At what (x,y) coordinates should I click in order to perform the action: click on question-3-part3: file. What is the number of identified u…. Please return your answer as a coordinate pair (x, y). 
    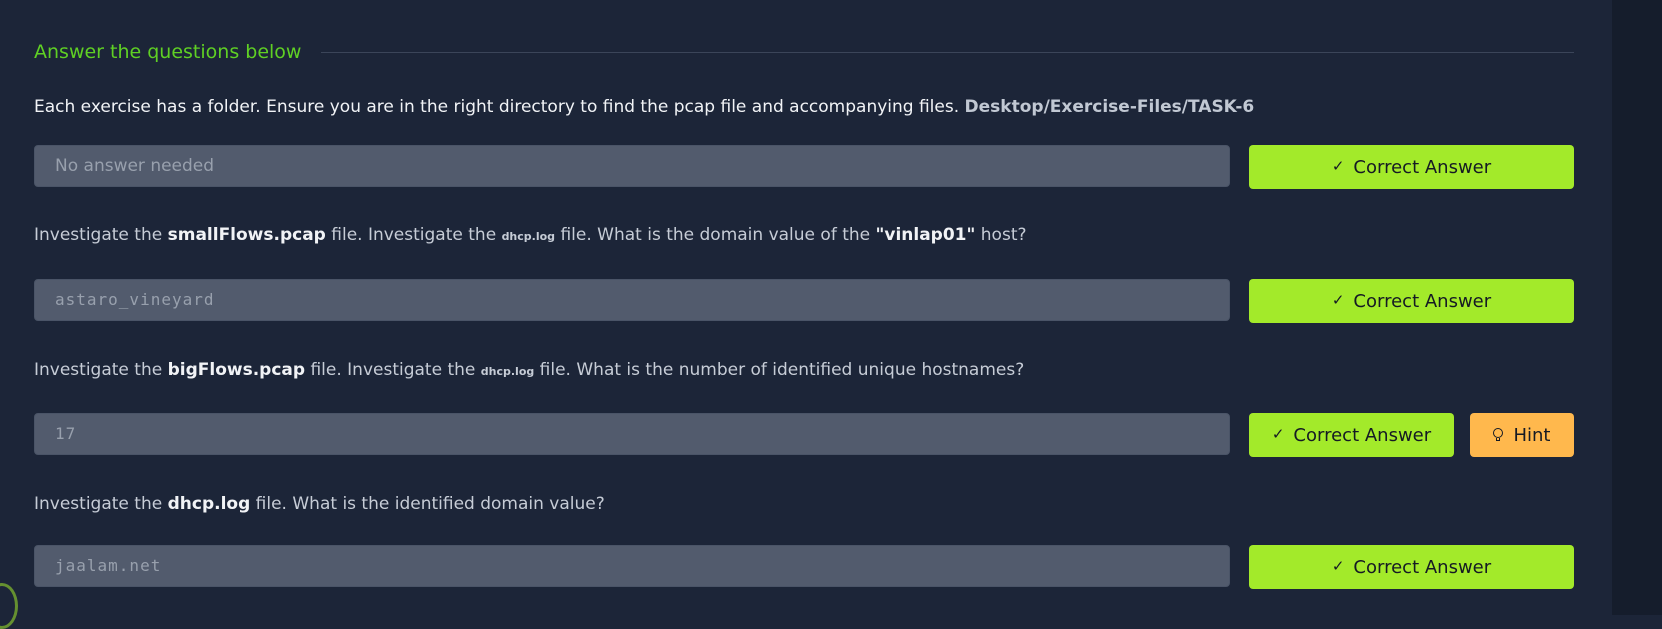
    Looking at the image, I should click on (782, 370).